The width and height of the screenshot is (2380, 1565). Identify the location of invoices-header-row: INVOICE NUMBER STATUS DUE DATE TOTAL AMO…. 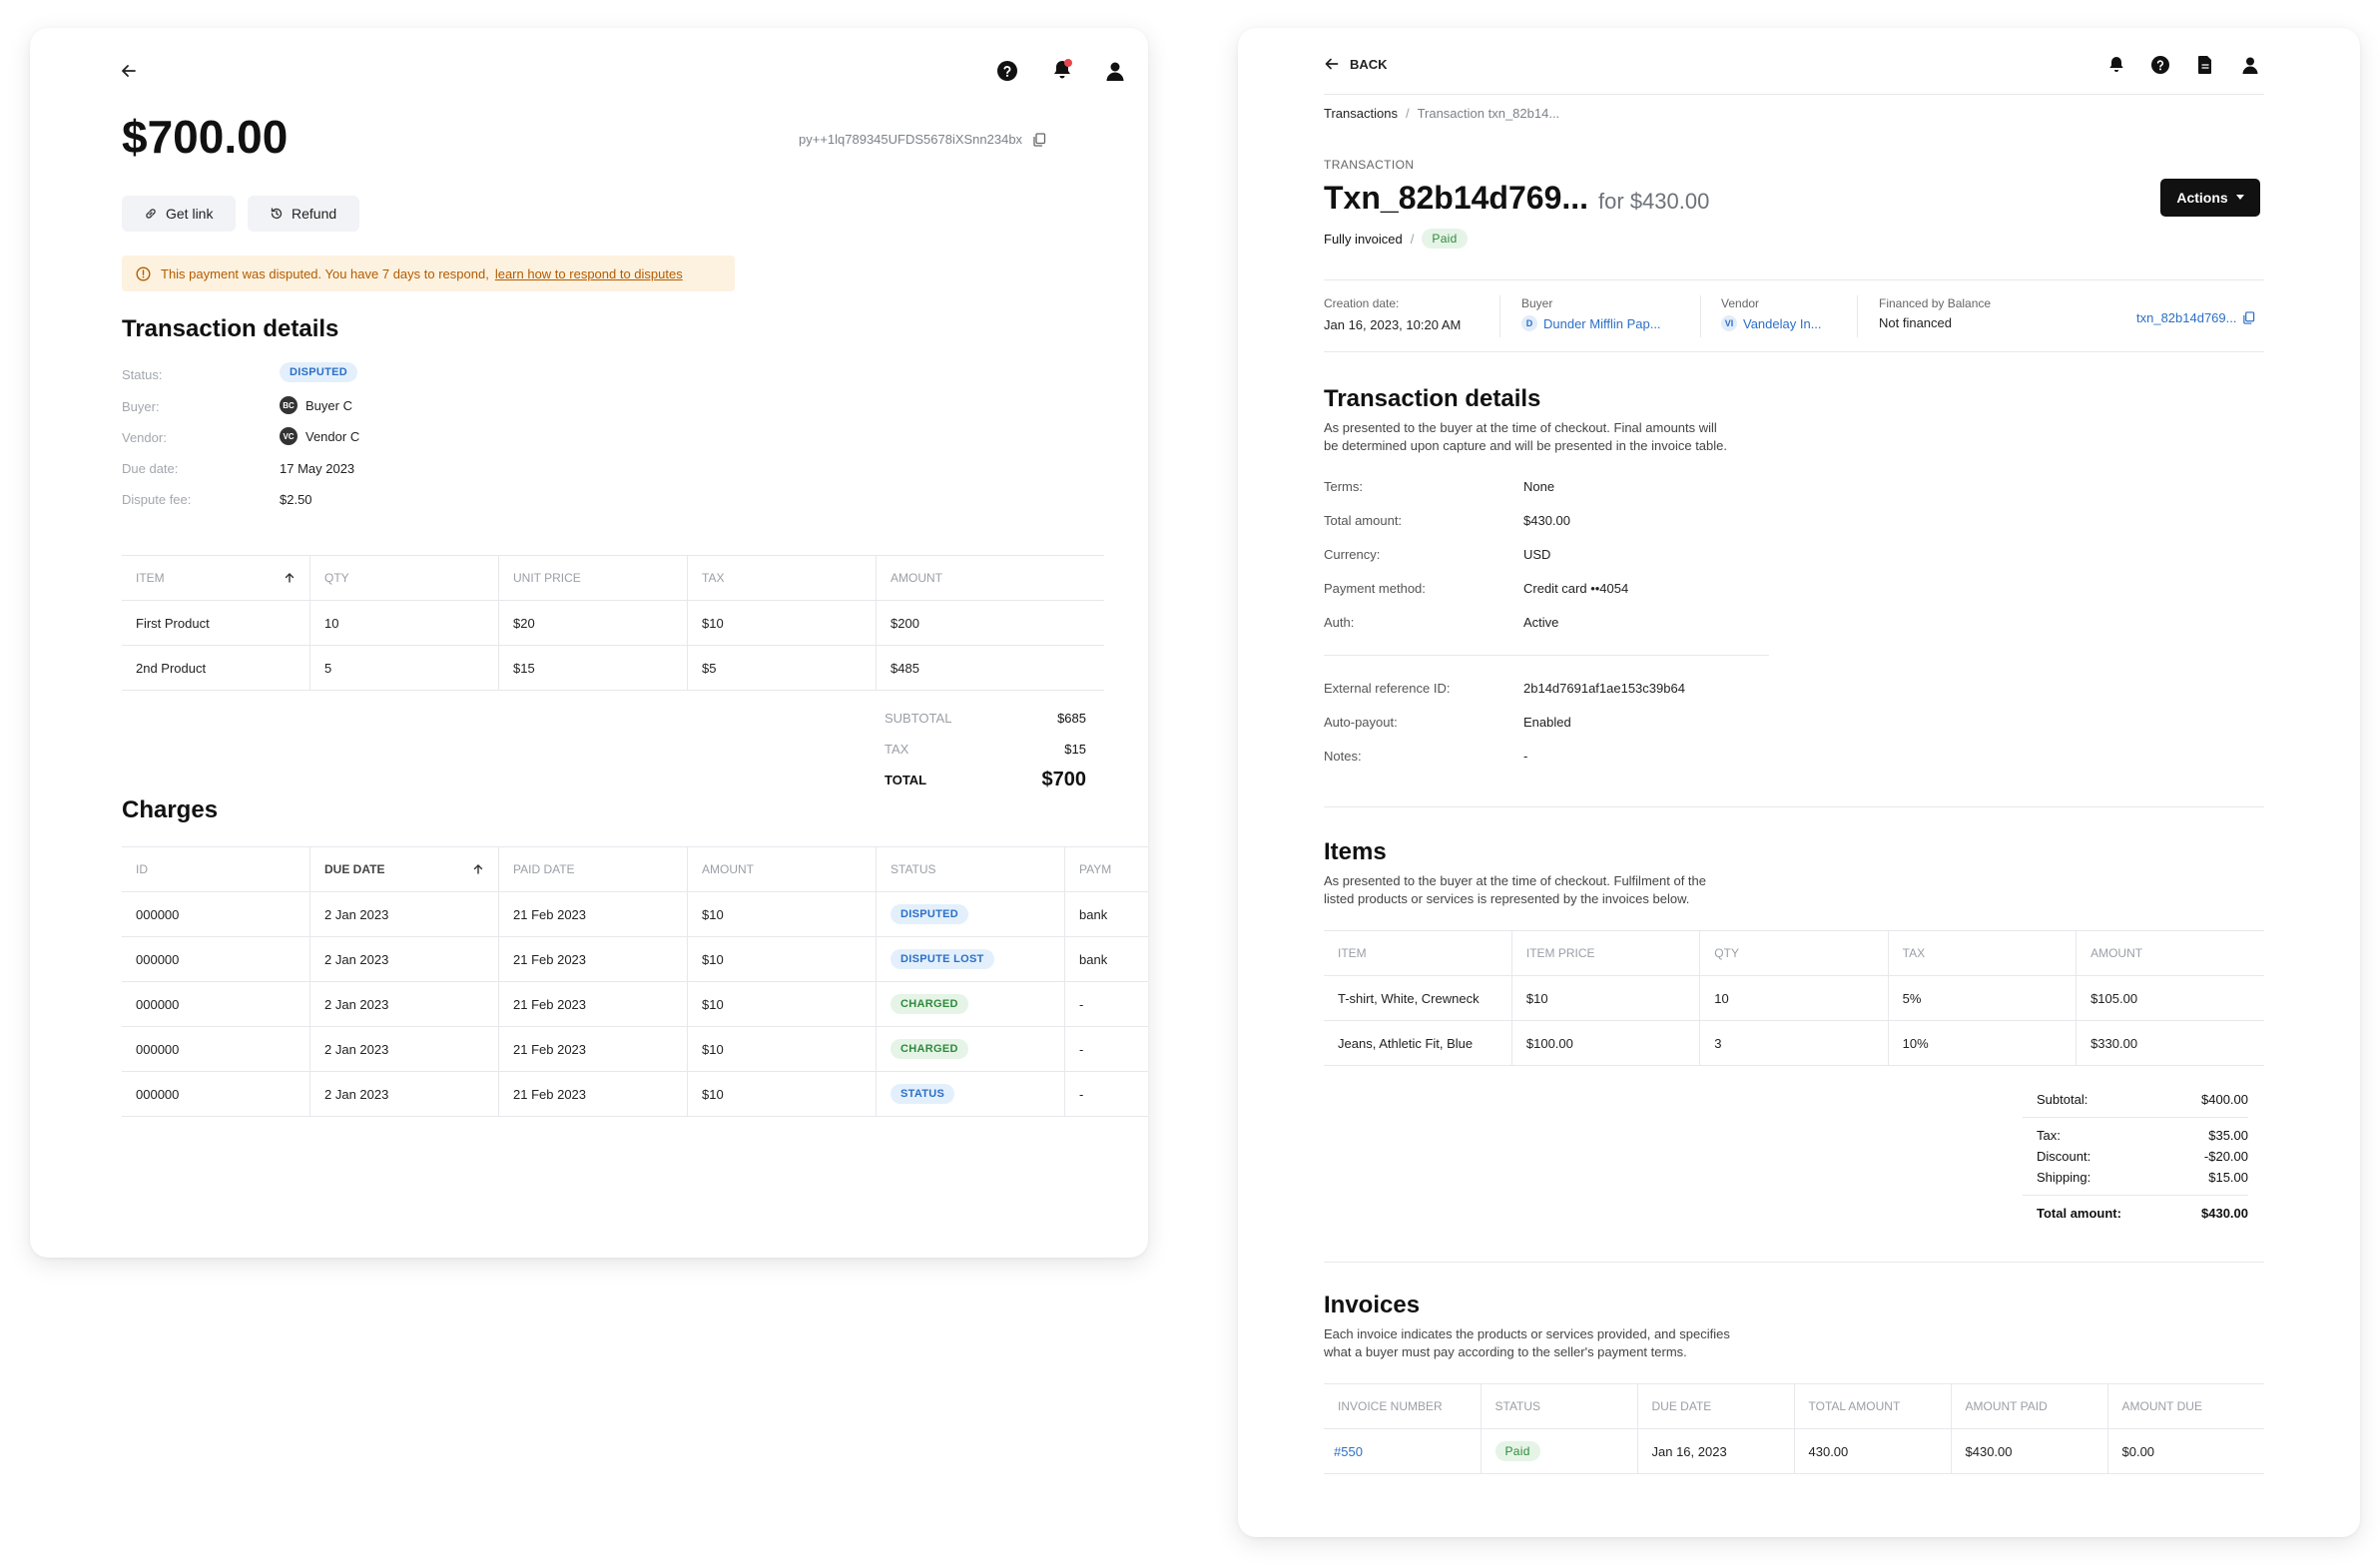
(1794, 1406).